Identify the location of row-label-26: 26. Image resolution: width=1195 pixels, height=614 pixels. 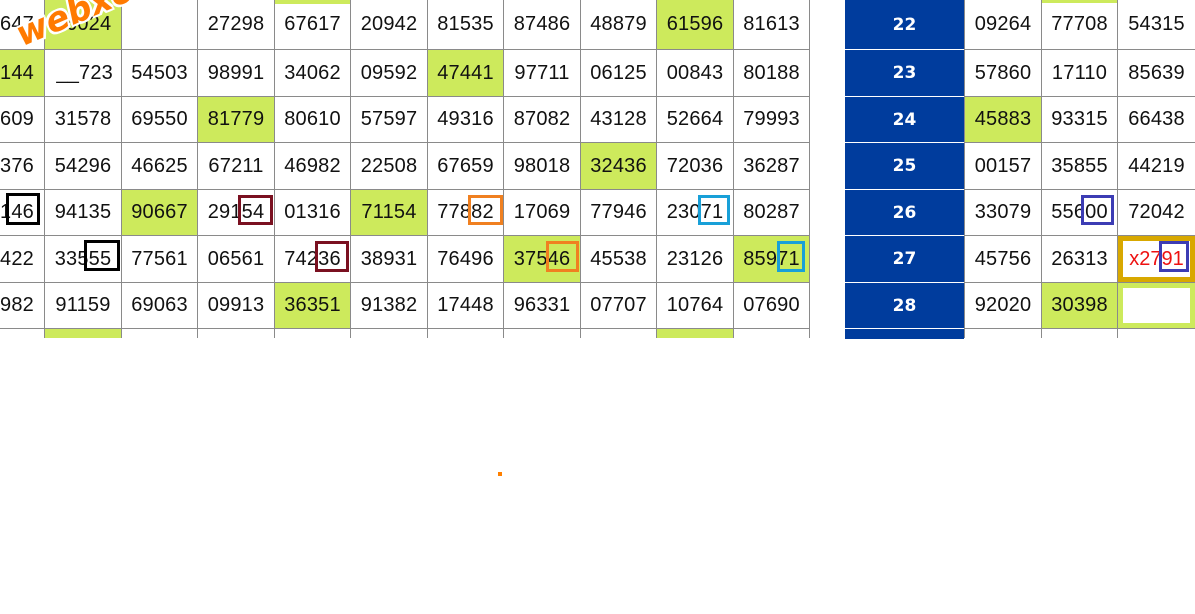
(904, 212).